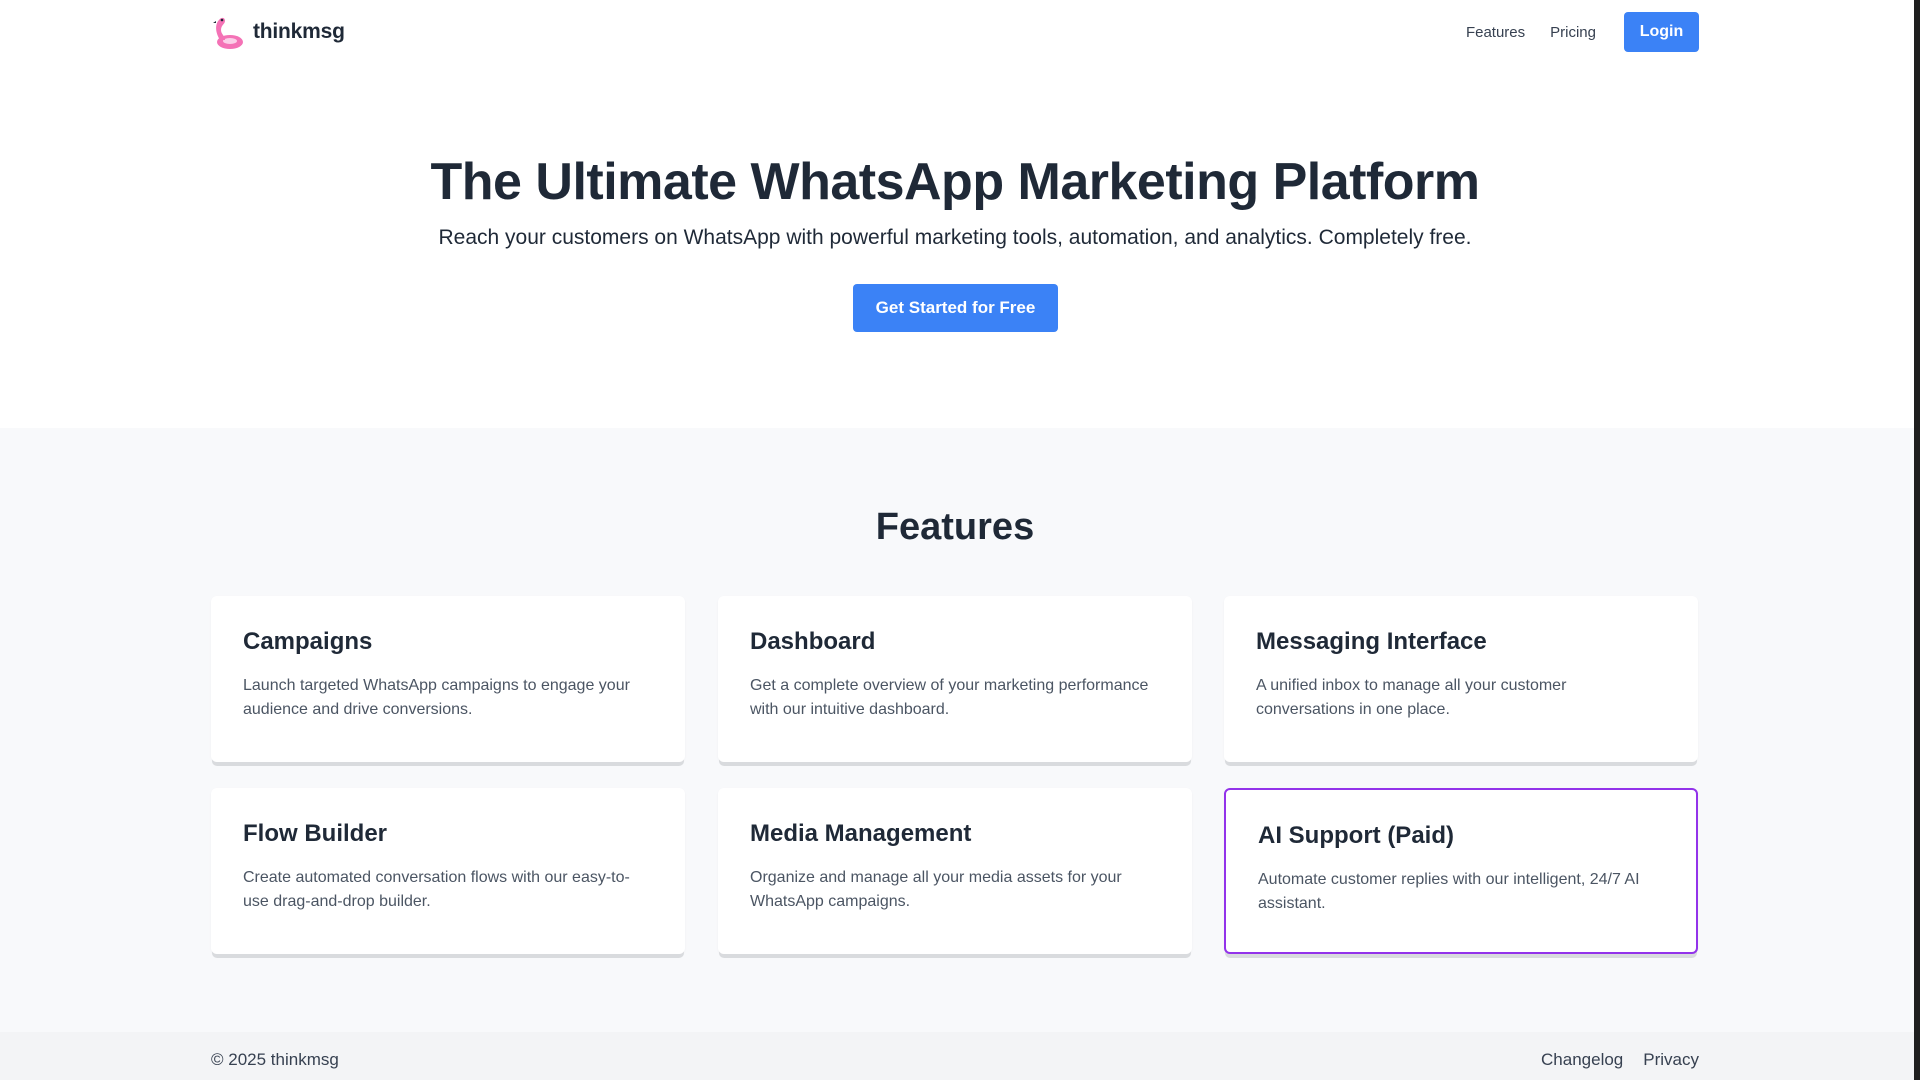  What do you see at coordinates (955, 182) in the screenshot?
I see `hero-title: The Ultimate WhatsApp Marketing Platform` at bounding box center [955, 182].